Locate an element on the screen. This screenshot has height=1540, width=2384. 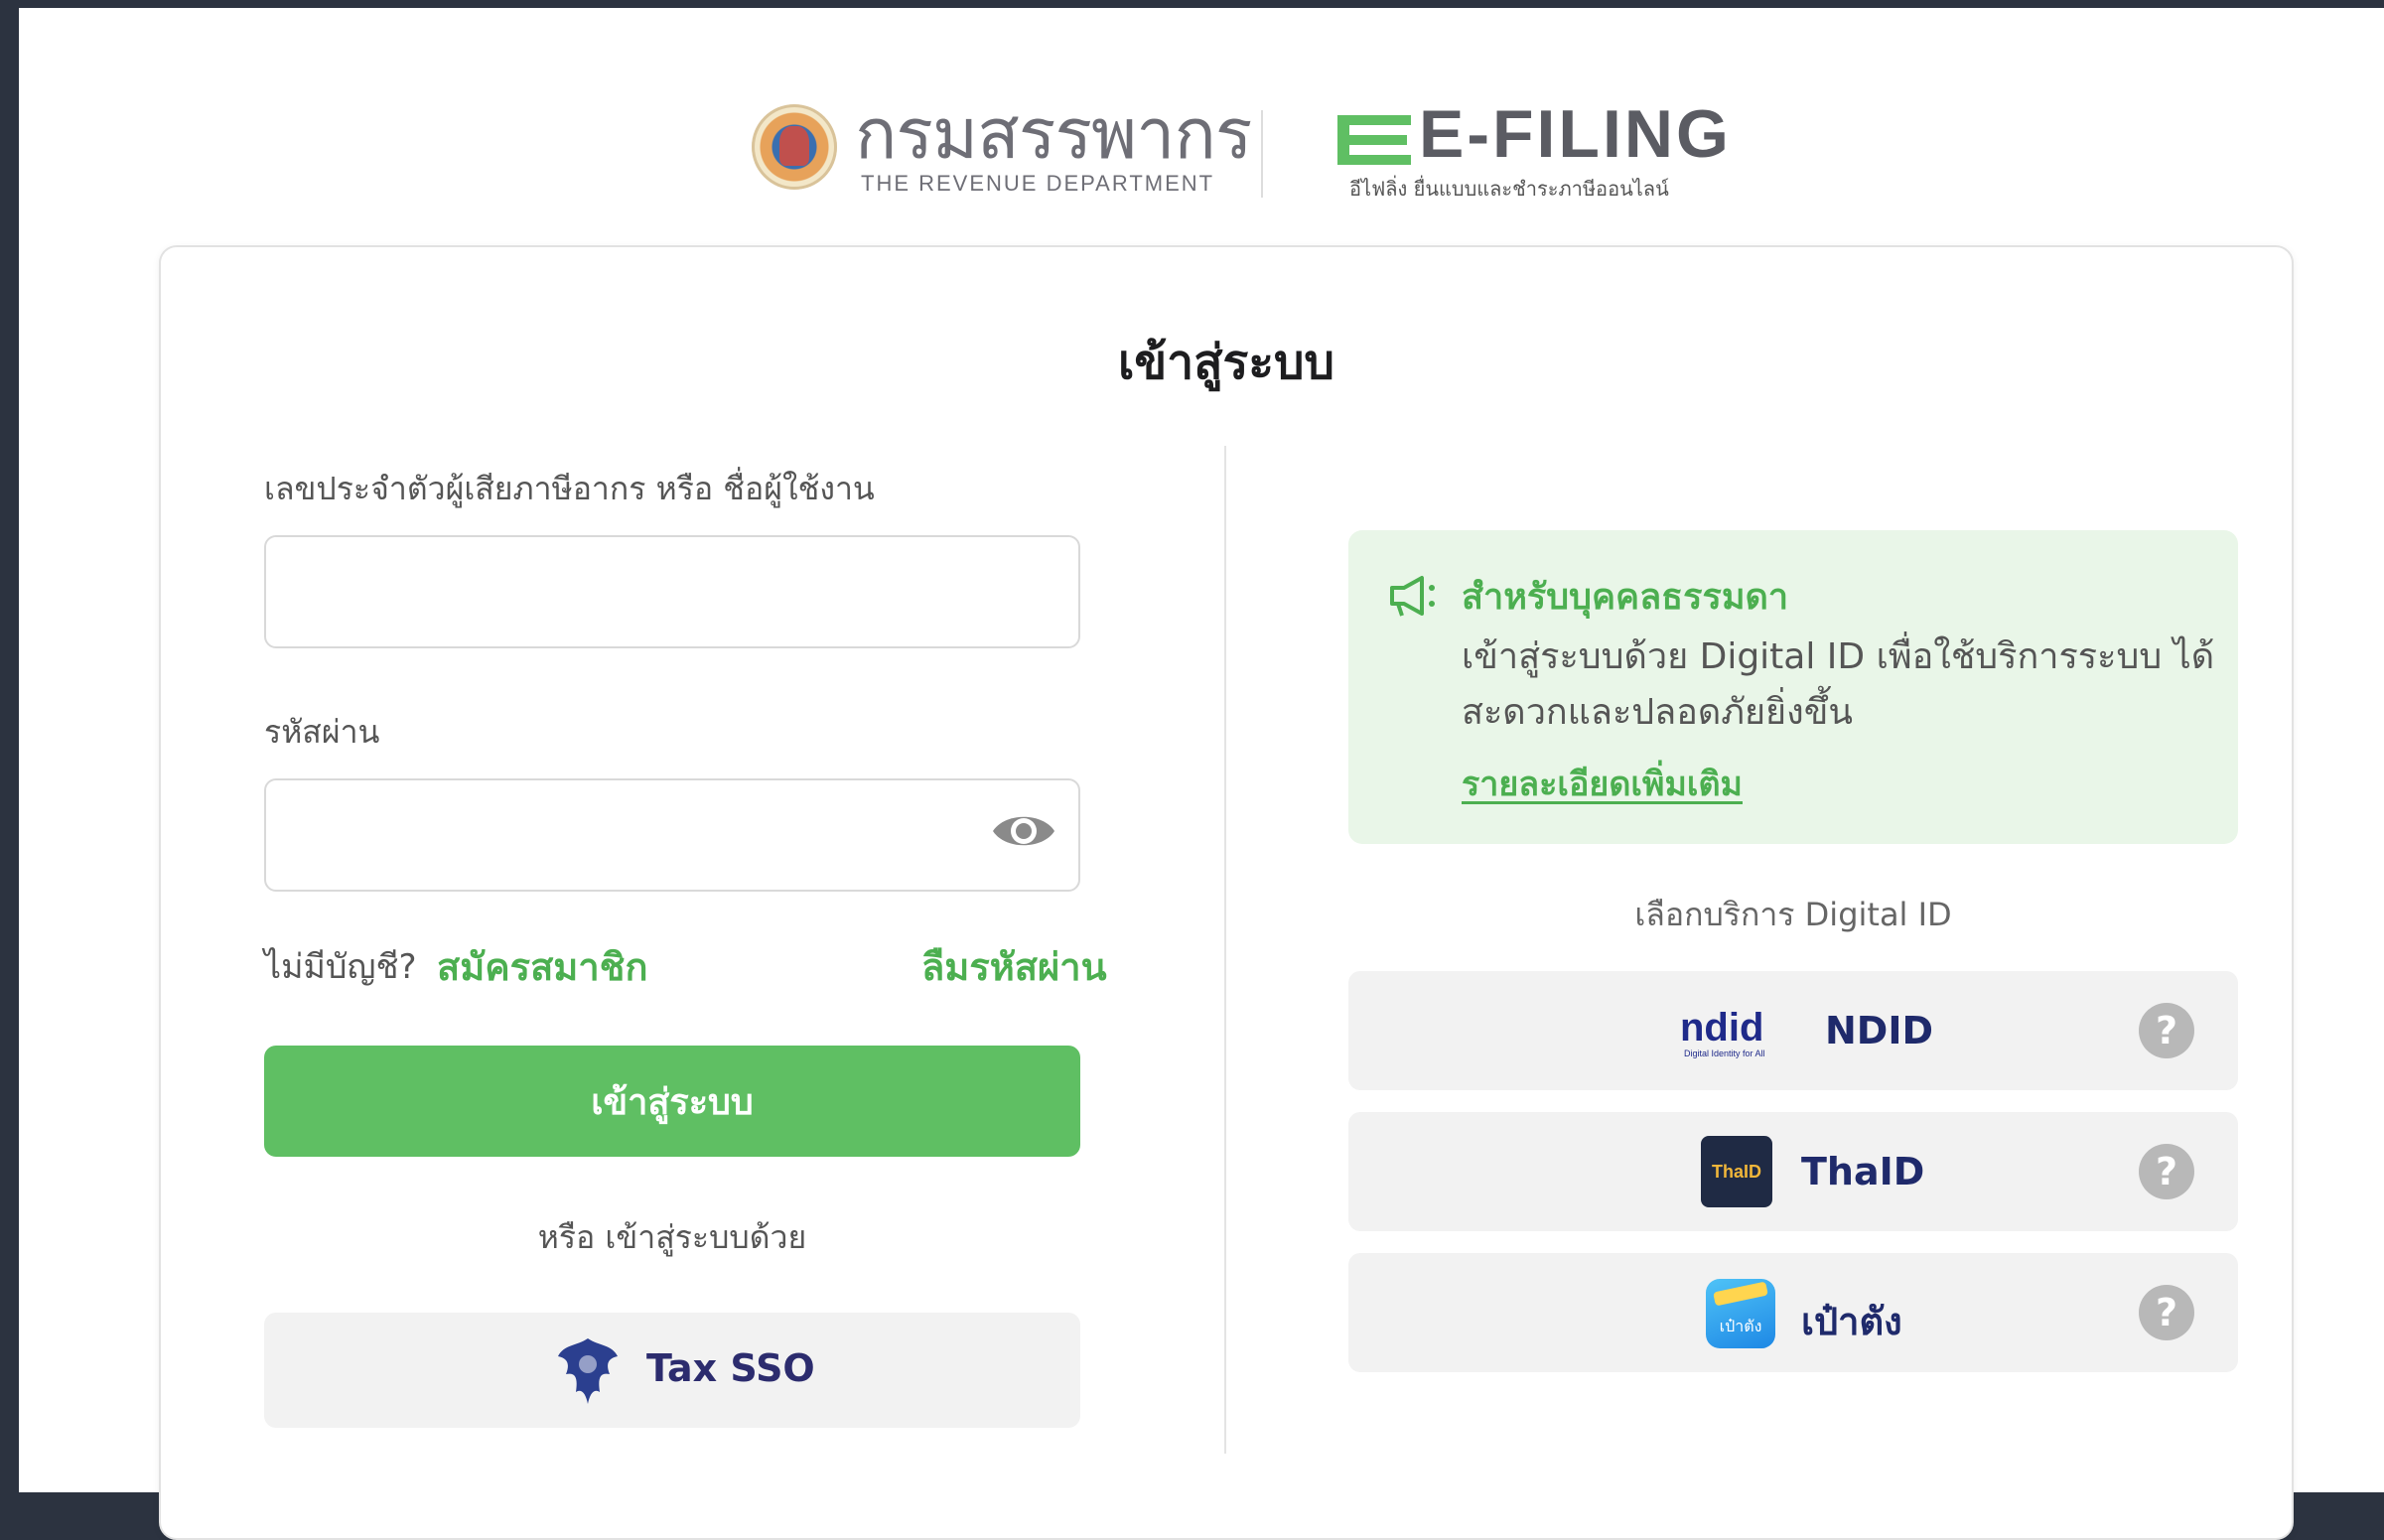
no-account-text: ไม่มีบัญชี? is located at coordinates (340, 967).